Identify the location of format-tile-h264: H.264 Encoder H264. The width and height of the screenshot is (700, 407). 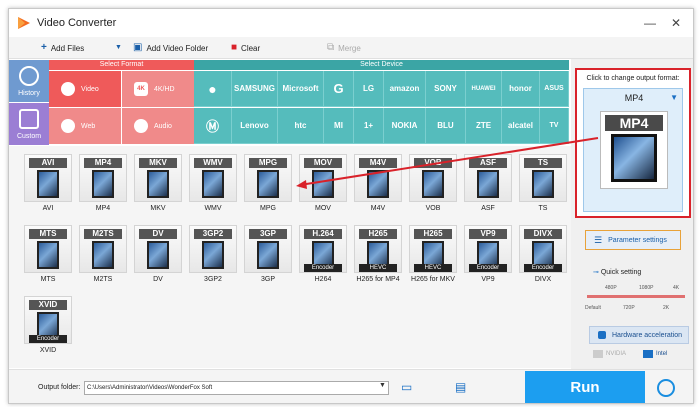
(323, 257).